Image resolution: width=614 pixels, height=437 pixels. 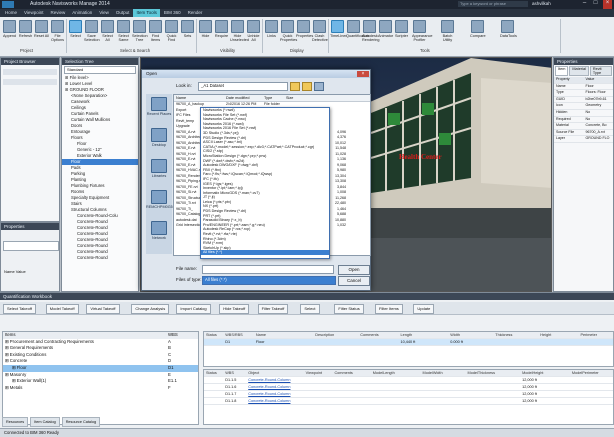 I want to click on items-tree-row: ⊞ Existing Conditions C, so click(x=100, y=355).